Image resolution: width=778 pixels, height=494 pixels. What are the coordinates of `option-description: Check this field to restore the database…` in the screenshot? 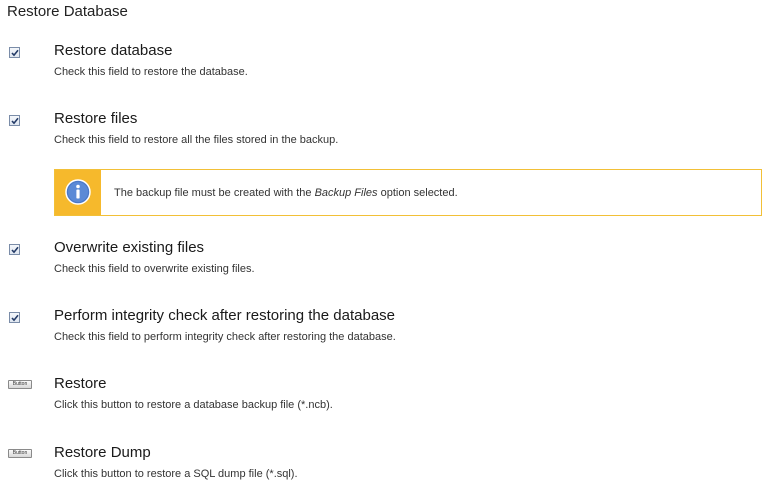 It's located at (151, 72).